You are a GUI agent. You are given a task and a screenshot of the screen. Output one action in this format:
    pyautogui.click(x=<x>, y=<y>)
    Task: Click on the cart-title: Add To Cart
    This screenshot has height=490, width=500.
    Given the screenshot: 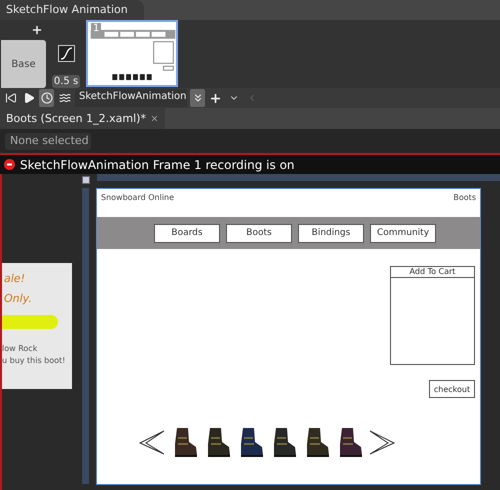 What is the action you would take?
    pyautogui.click(x=432, y=272)
    